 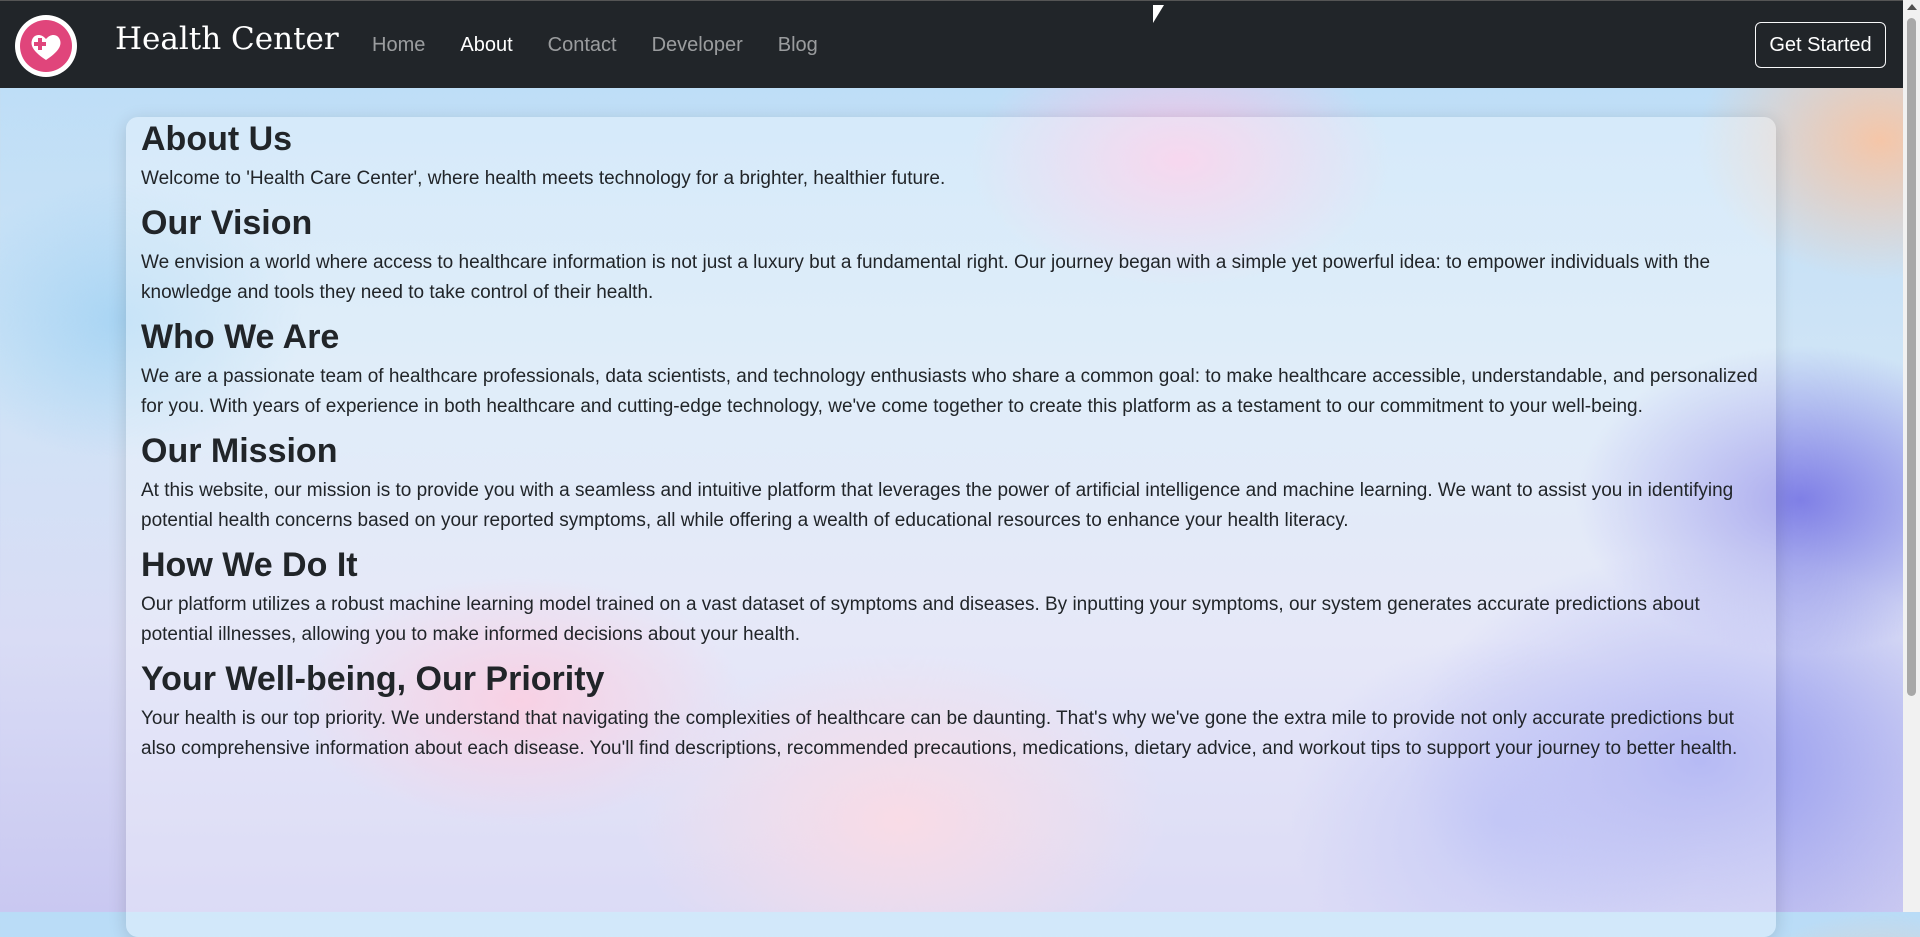 I want to click on section-heading-vision: Our Vision, so click(x=227, y=223).